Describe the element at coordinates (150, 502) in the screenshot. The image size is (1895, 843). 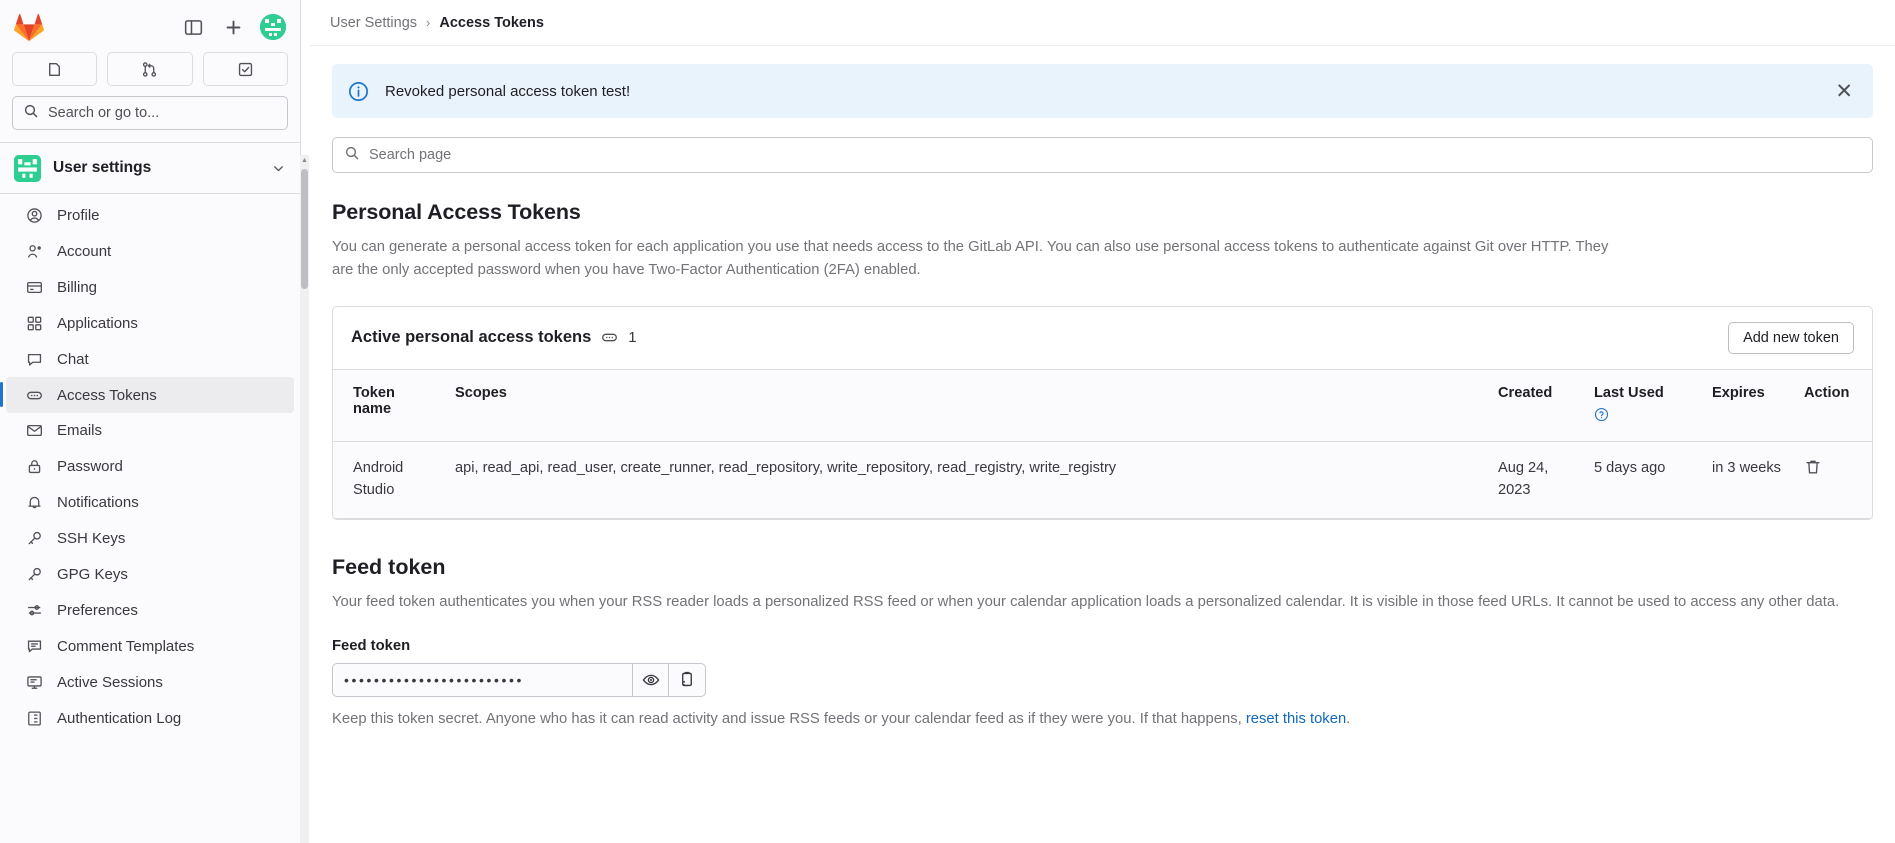
I see `sidebar-item-notifications: Notifications` at that location.